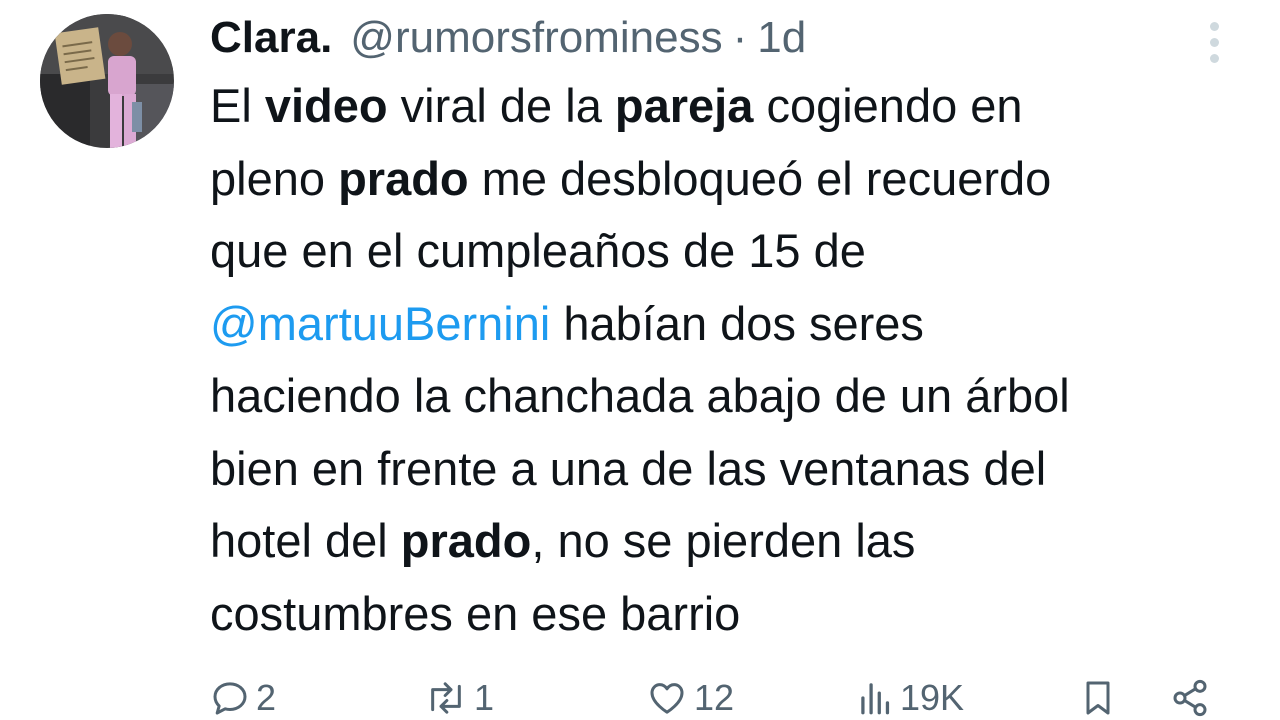 The image size is (1280, 720). I want to click on like-count: 12, so click(714, 697).